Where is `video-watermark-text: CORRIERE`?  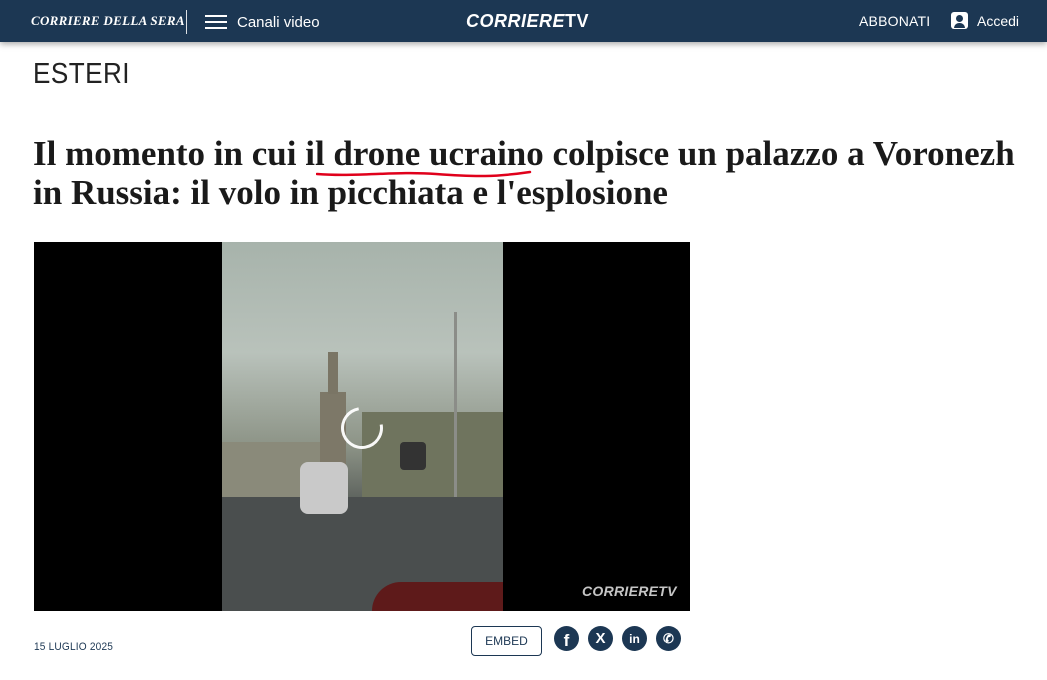
video-watermark-text: CORRIERE is located at coordinates (620, 591).